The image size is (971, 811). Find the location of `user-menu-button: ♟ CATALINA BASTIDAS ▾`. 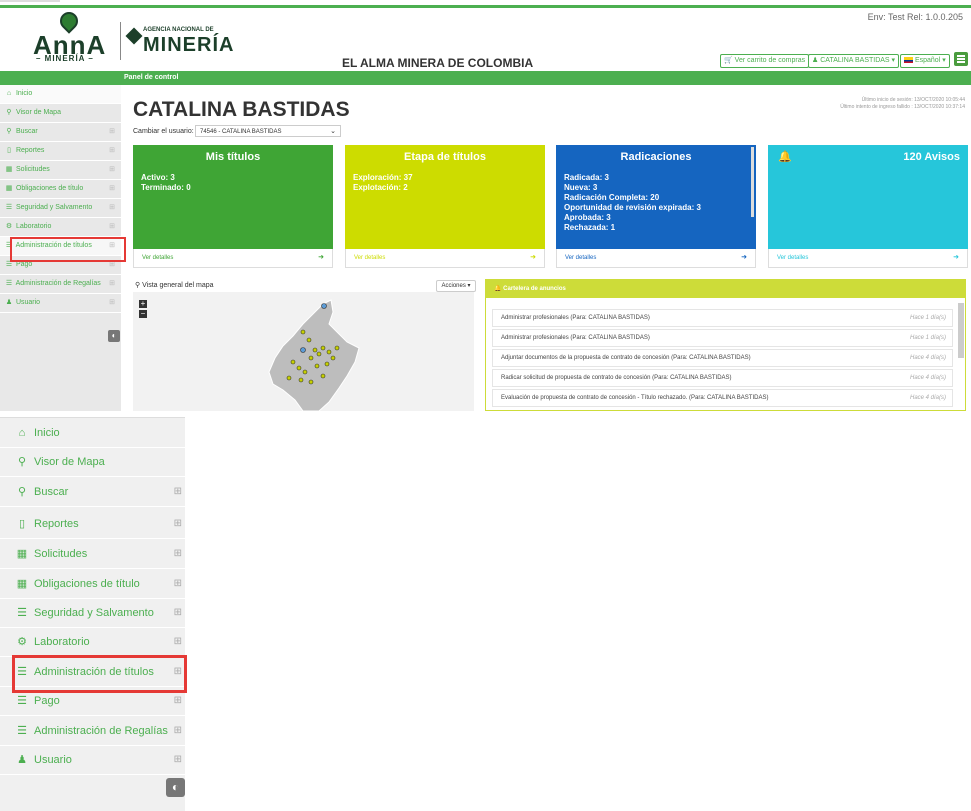

user-menu-button: ♟ CATALINA BASTIDAS ▾ is located at coordinates (854, 61).